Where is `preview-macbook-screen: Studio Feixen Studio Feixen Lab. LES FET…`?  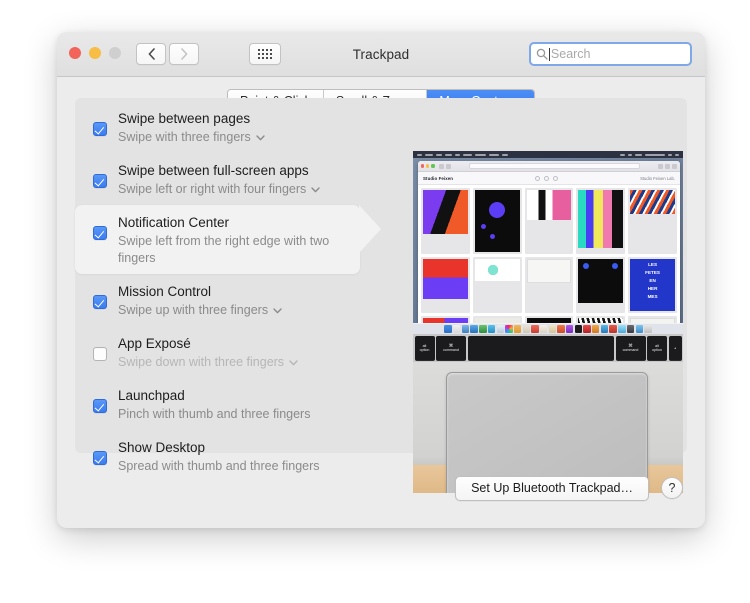
preview-macbook-screen: Studio Feixen Studio Feixen Lab. LES FET… is located at coordinates (548, 237).